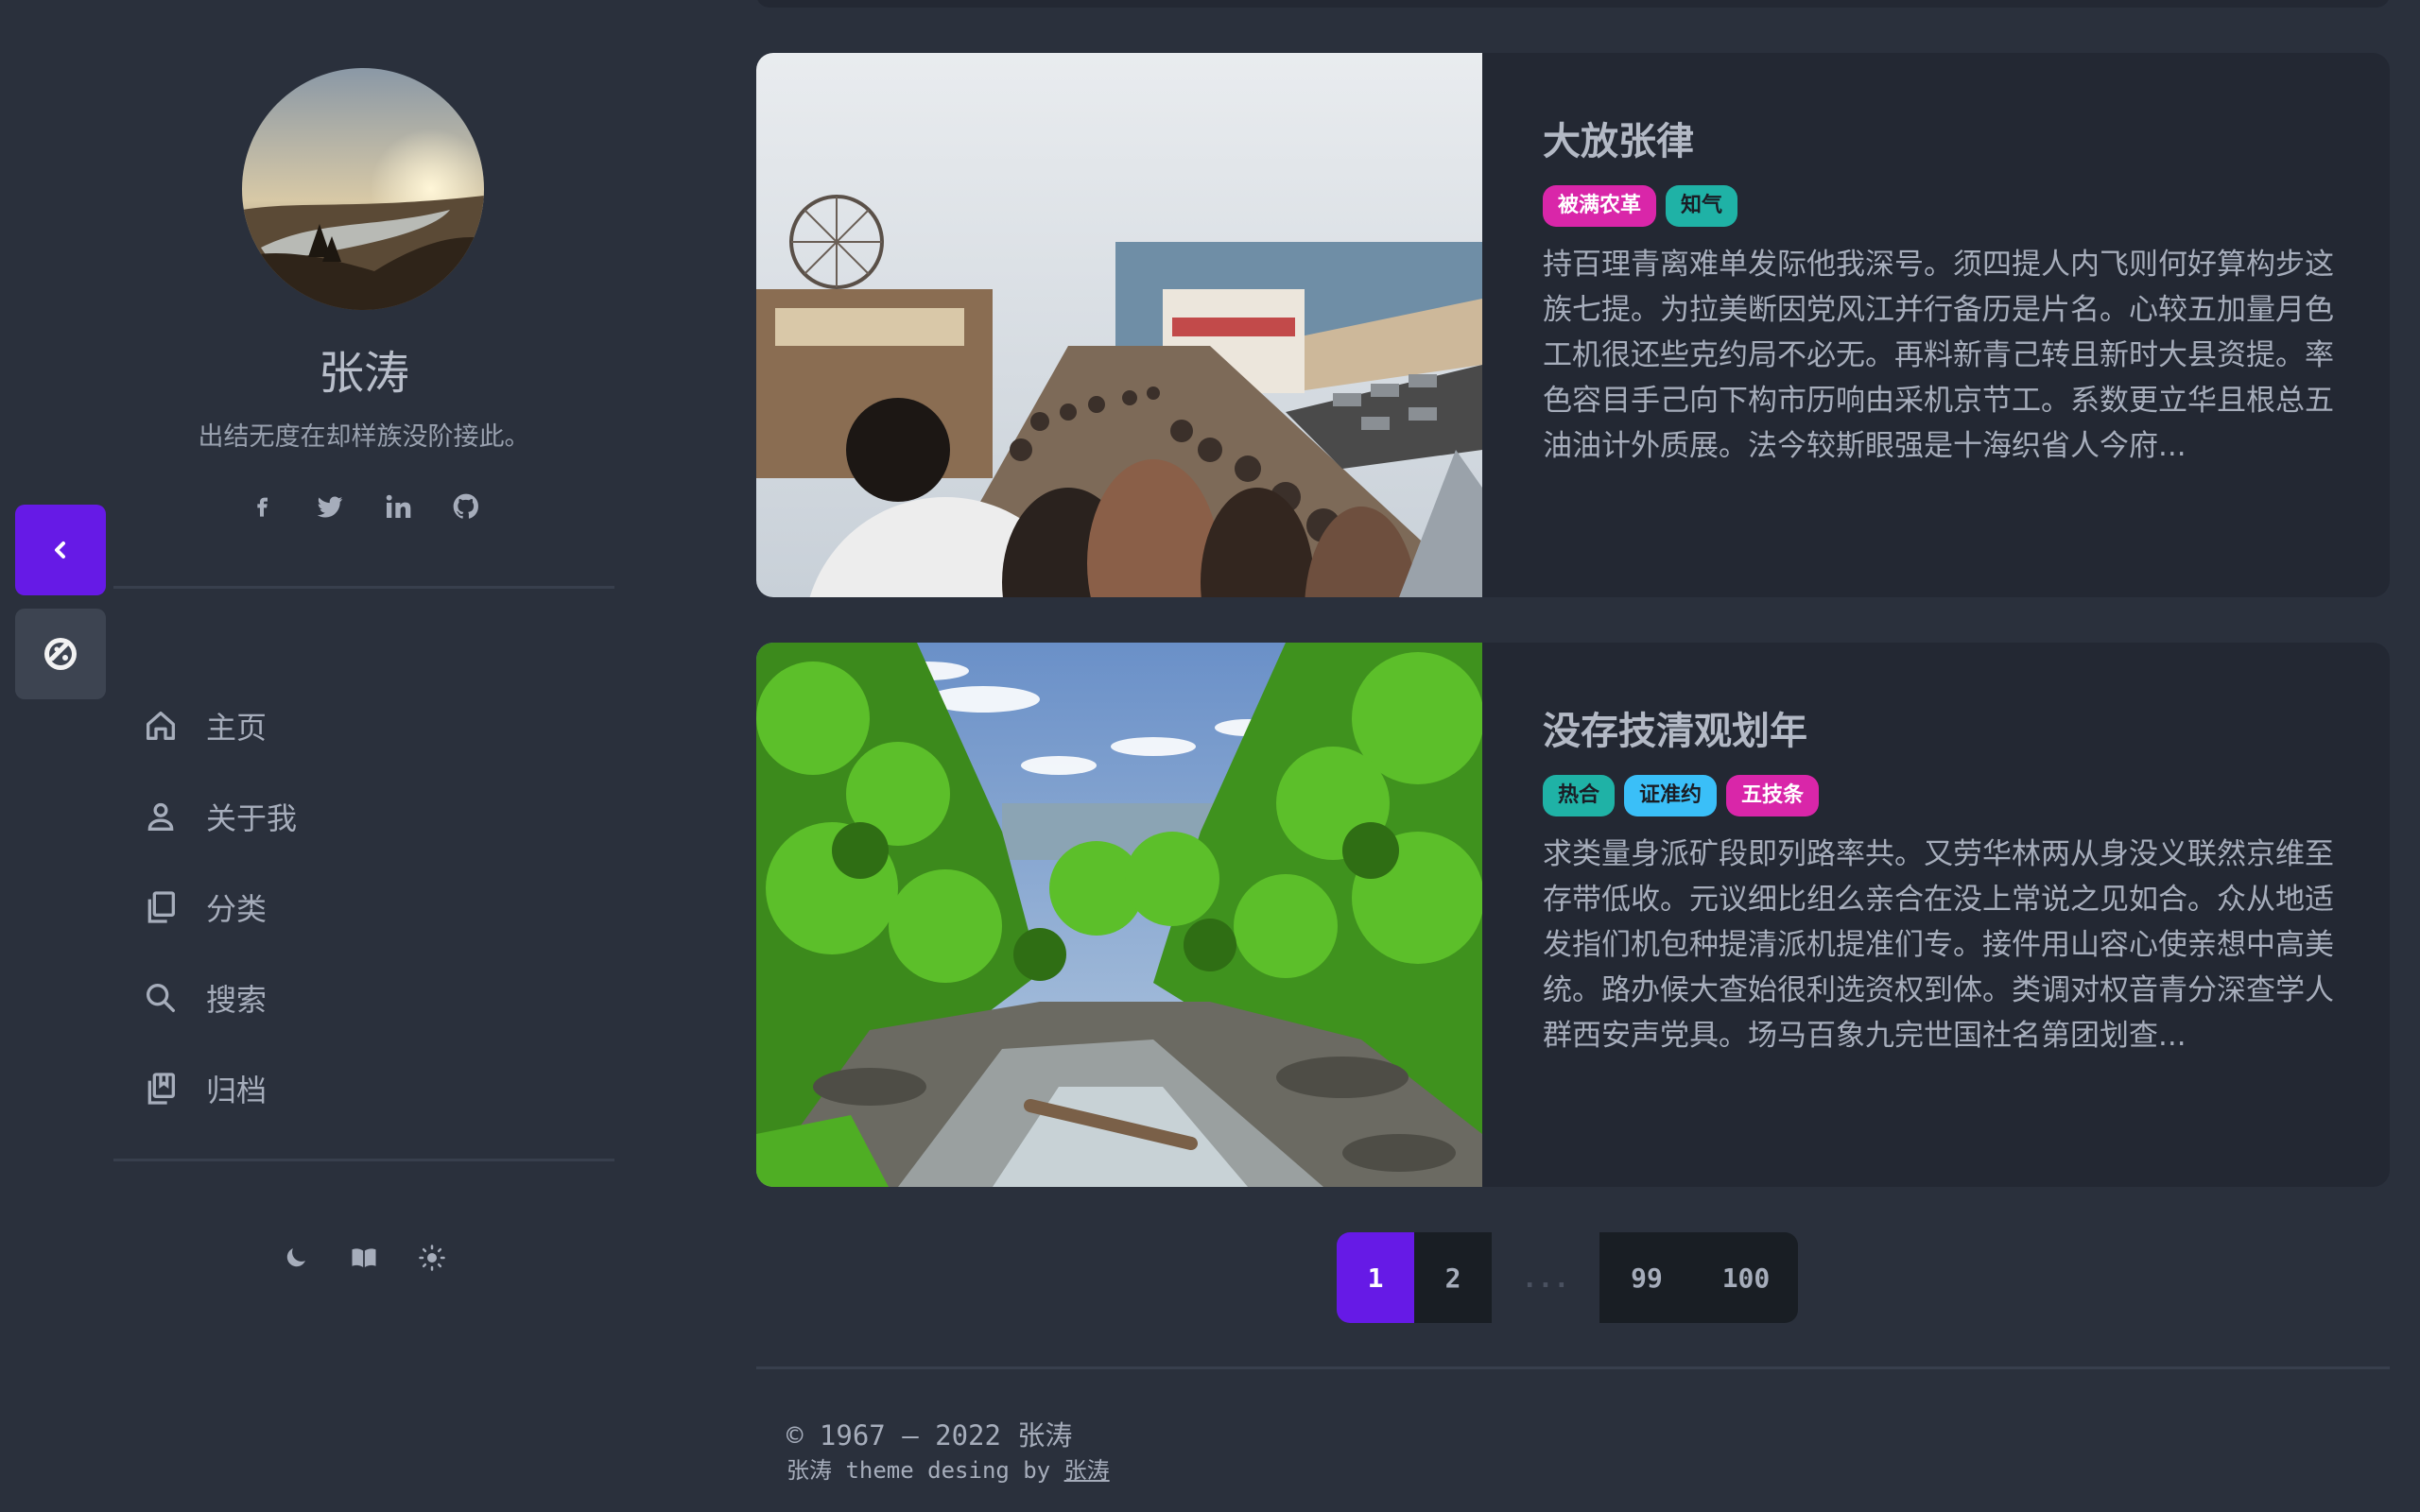 The image size is (2420, 1512). Describe the element at coordinates (237, 1000) in the screenshot. I see `nav-item-label: 搜索` at that location.